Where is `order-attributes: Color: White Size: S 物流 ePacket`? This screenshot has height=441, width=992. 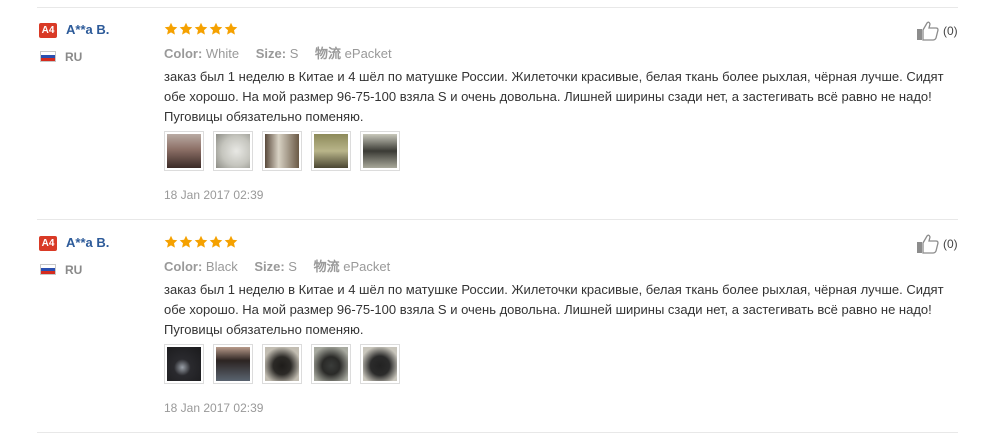
order-attributes: Color: White Size: S 物流 ePacket is located at coordinates (278, 52).